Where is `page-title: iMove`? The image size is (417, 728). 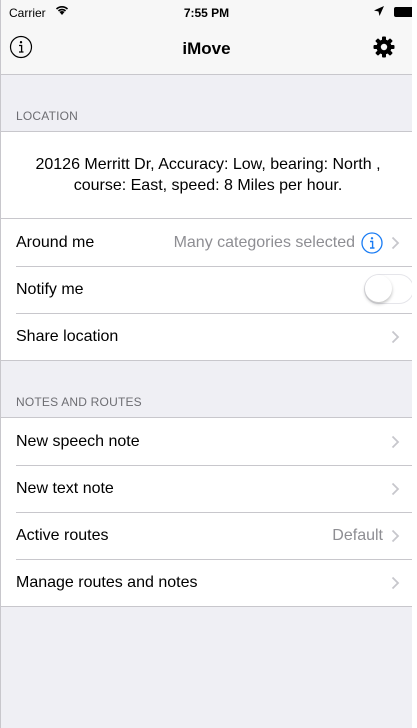
page-title: iMove is located at coordinates (206, 48).